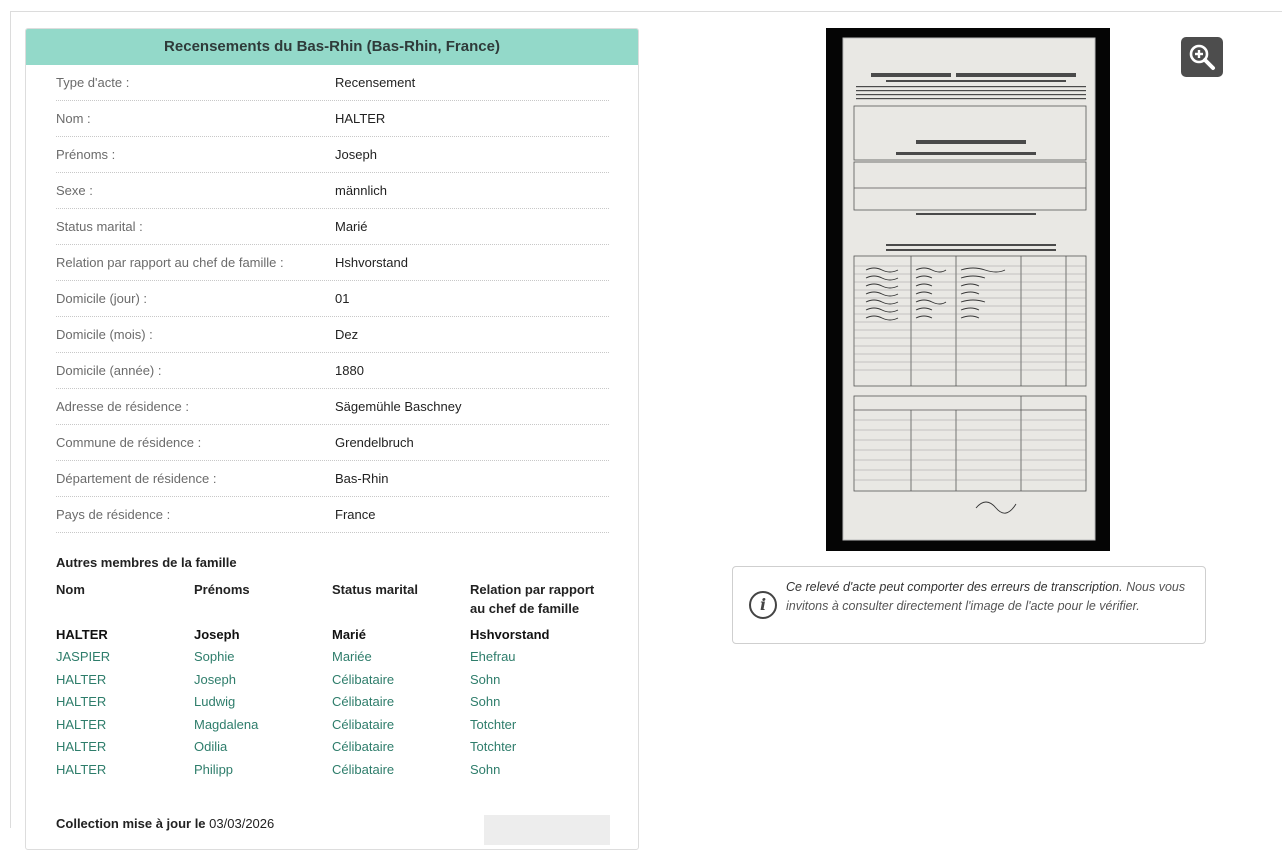 Image resolution: width=1282 pixels, height=850 pixels. What do you see at coordinates (263, 747) in the screenshot?
I see `member-prenoms: Odilia` at bounding box center [263, 747].